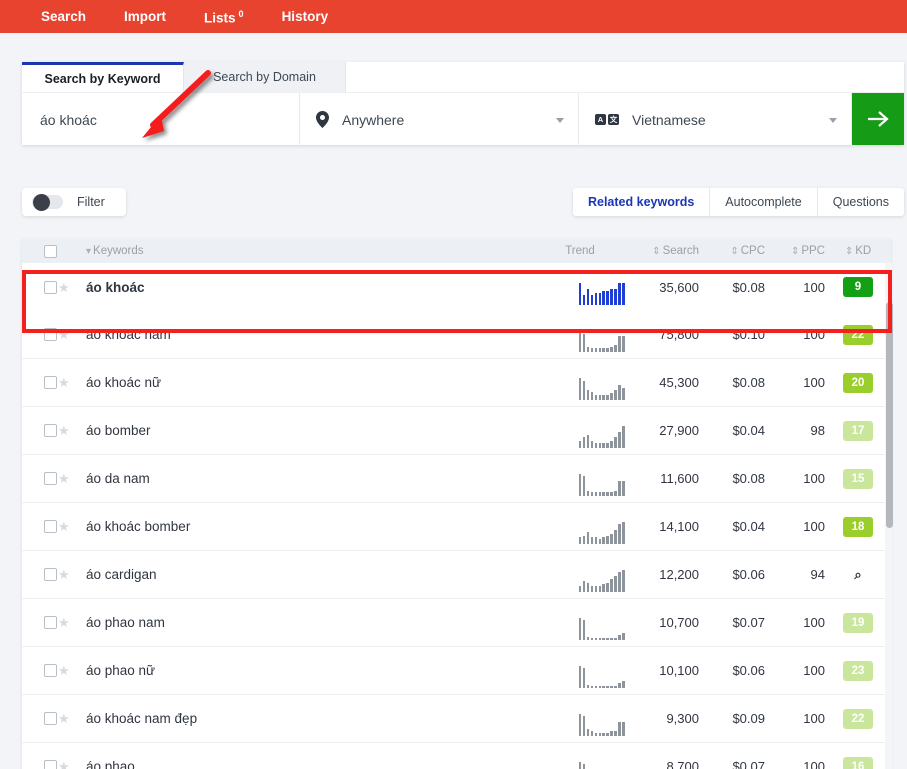  I want to click on search-mode-tabs: Search by Keyword Search by Domain, so click(463, 77).